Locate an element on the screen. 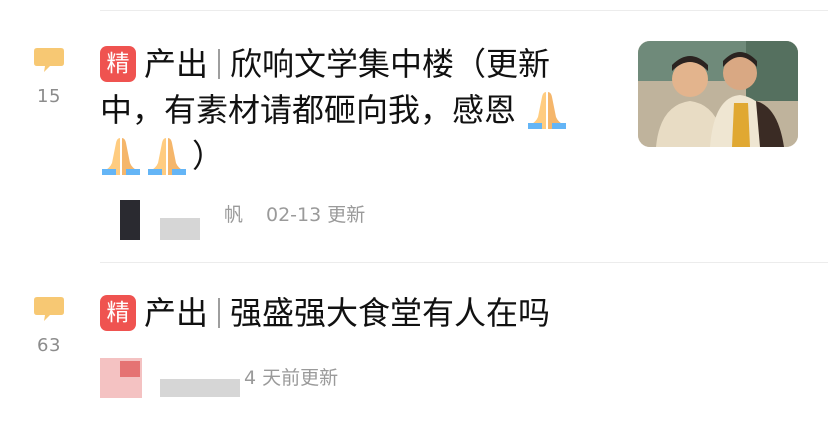  author-name: 帆 is located at coordinates (233, 213).